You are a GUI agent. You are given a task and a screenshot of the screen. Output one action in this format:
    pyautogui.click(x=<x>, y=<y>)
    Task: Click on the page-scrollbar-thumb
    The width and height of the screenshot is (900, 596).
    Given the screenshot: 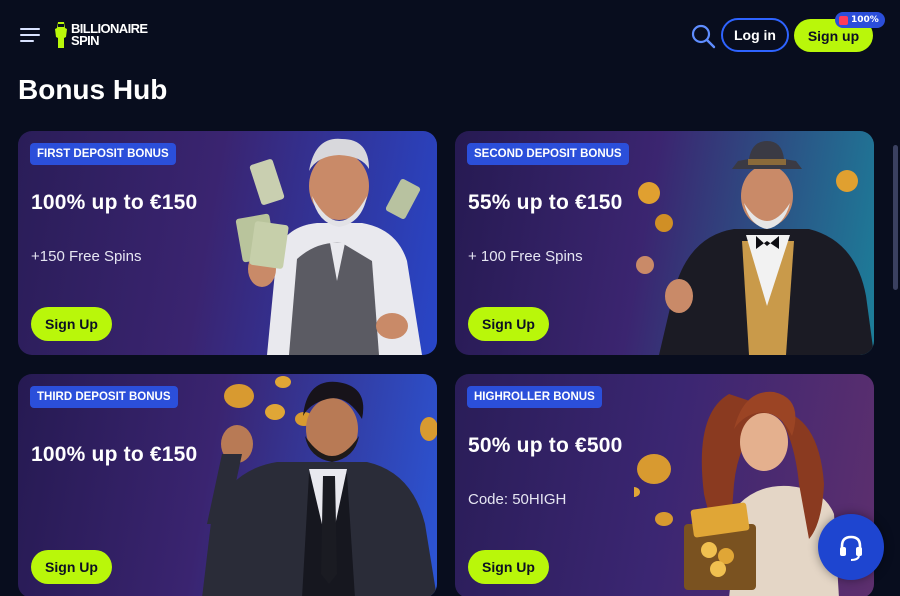 What is the action you would take?
    pyautogui.click(x=895, y=217)
    